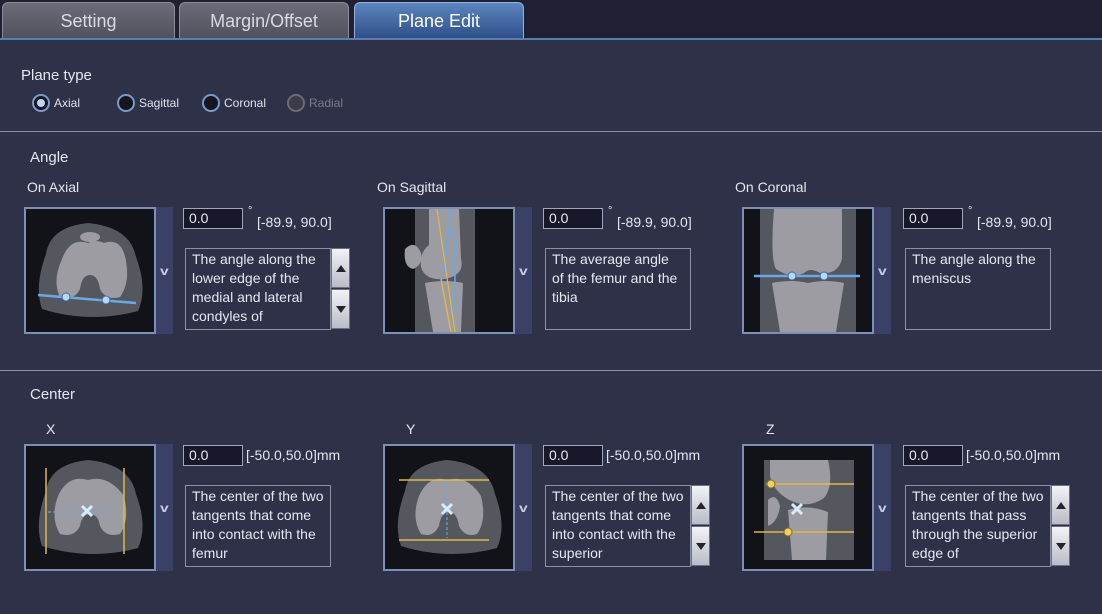 The image size is (1102, 614). Describe the element at coordinates (551, 39) in the screenshot. I see `tab-underline` at that location.